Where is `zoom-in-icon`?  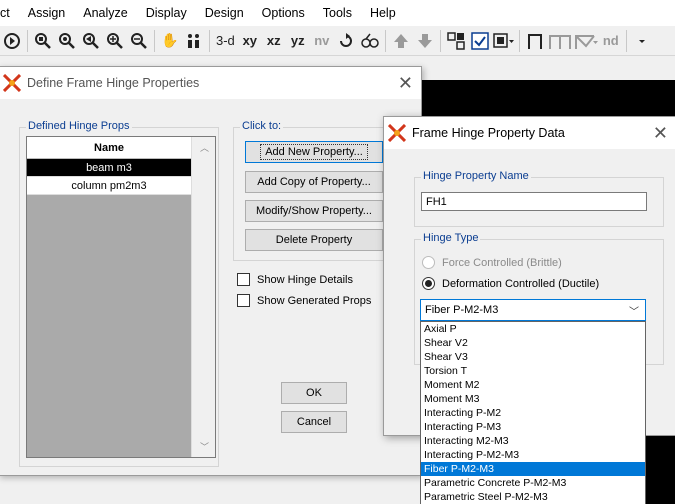 zoom-in-icon is located at coordinates (115, 41).